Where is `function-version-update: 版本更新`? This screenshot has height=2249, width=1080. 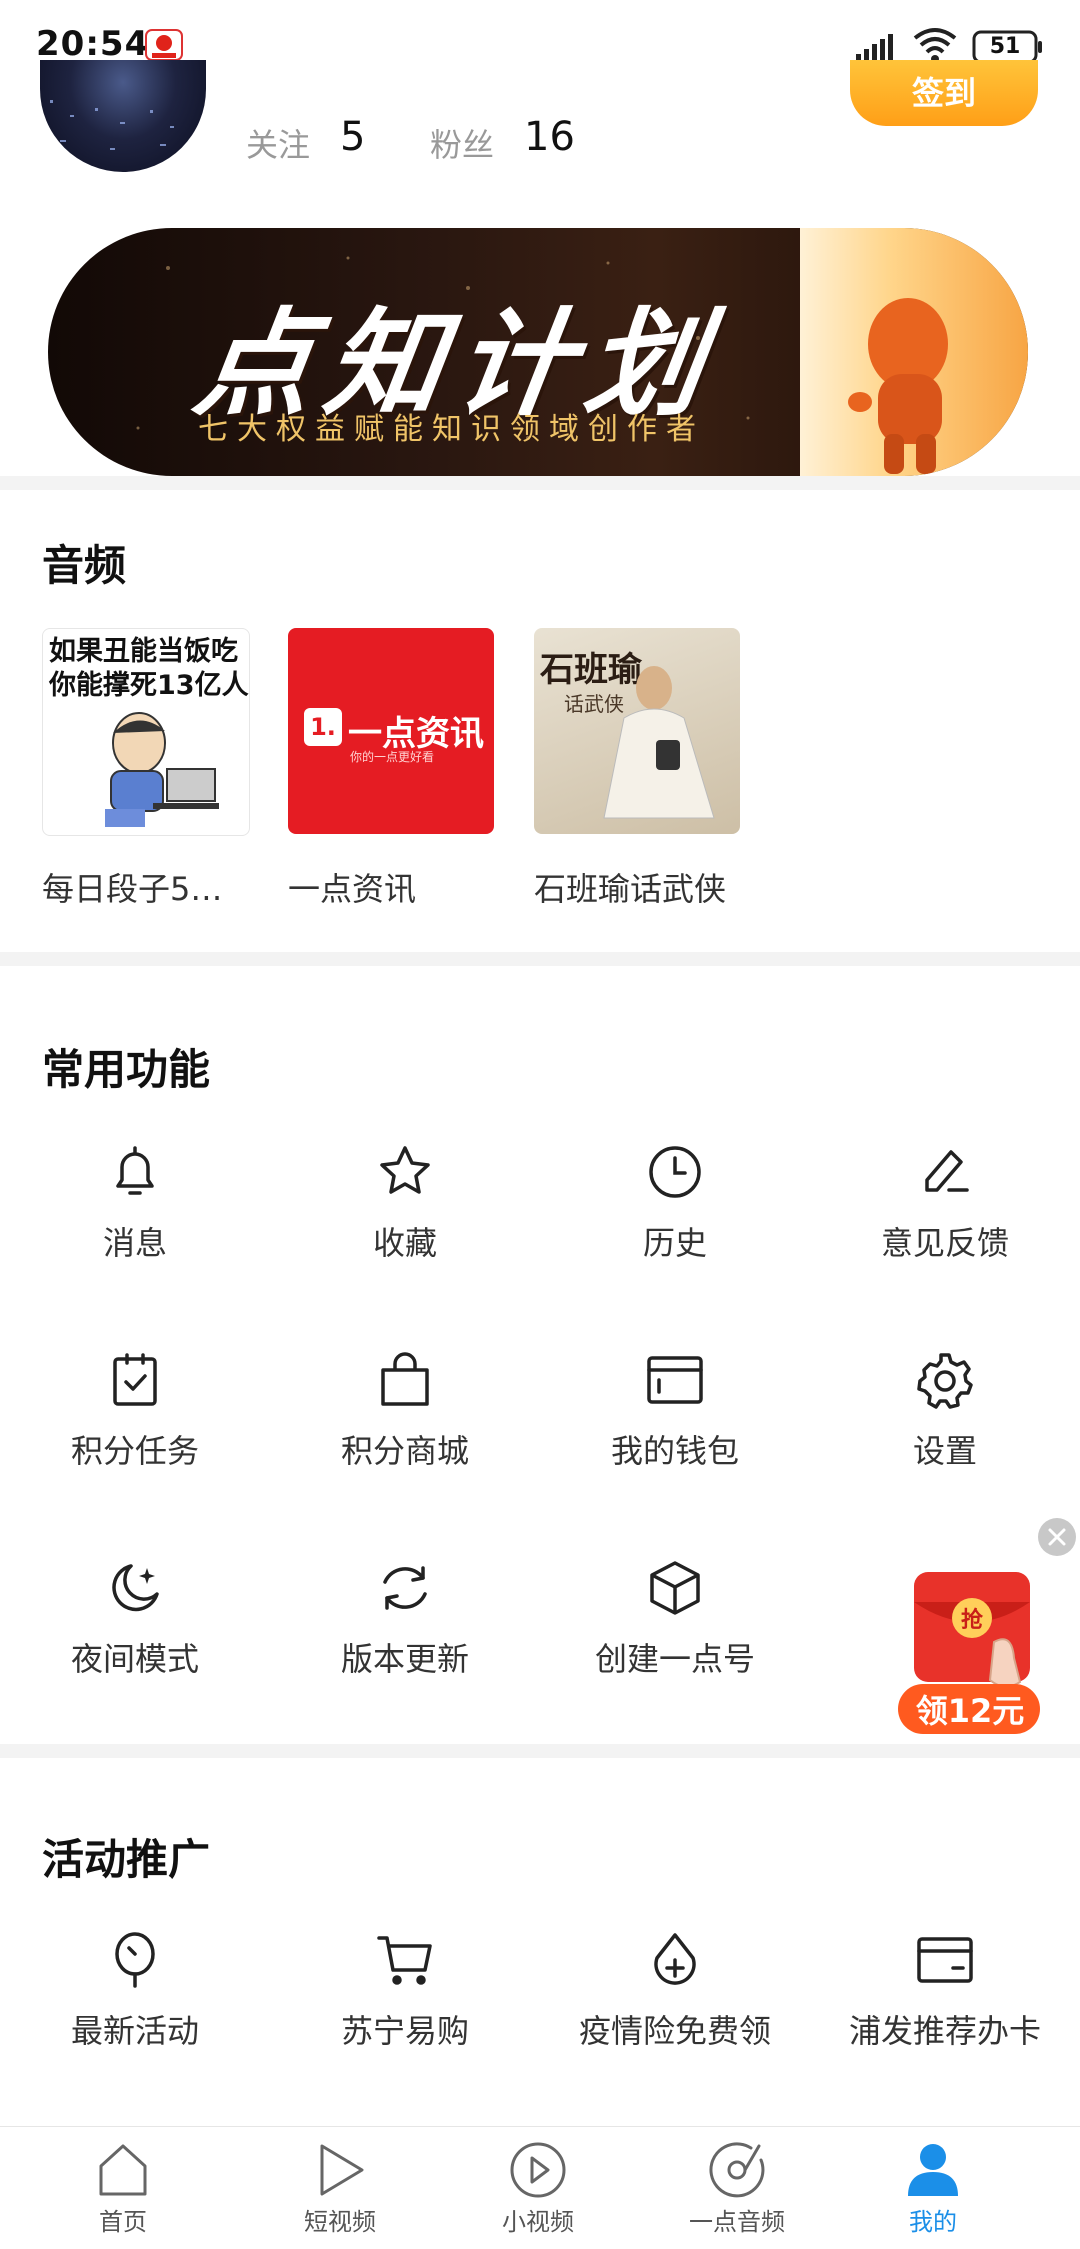 function-version-update: 版本更新 is located at coordinates (405, 1619).